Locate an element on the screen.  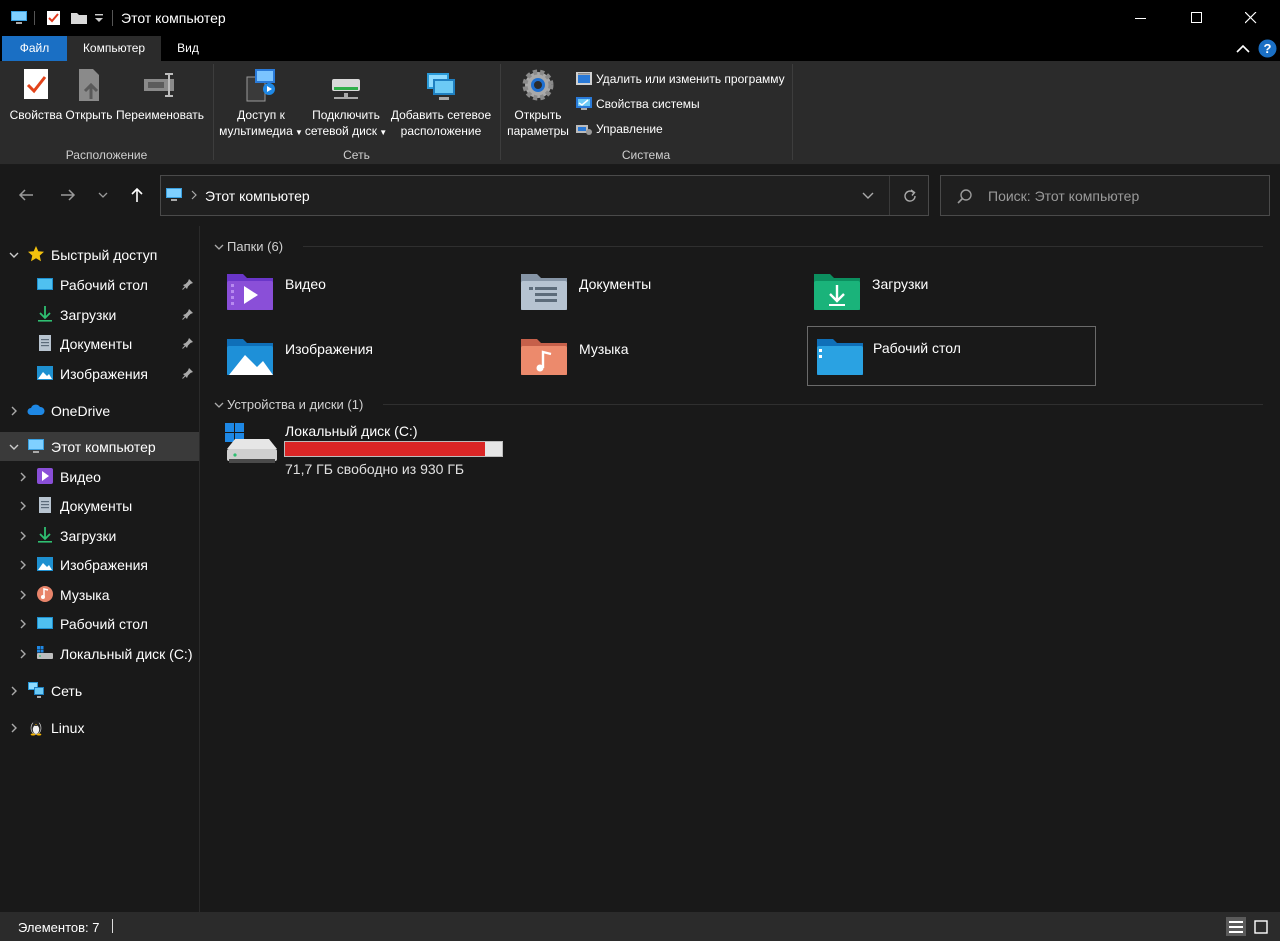
network-location-icon is located at coordinates (441, 86).